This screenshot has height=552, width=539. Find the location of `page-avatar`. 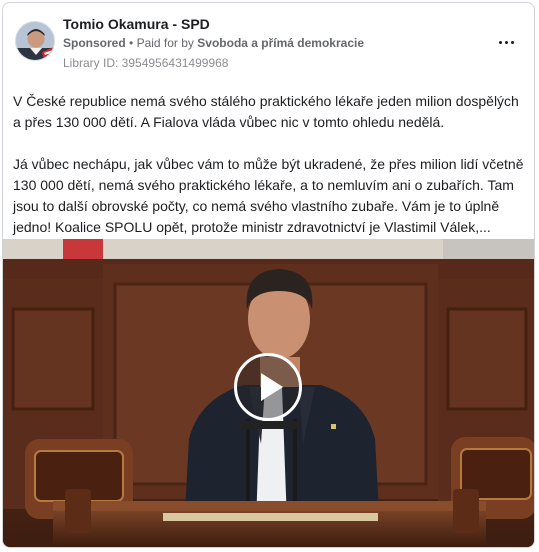

page-avatar is located at coordinates (35, 41).